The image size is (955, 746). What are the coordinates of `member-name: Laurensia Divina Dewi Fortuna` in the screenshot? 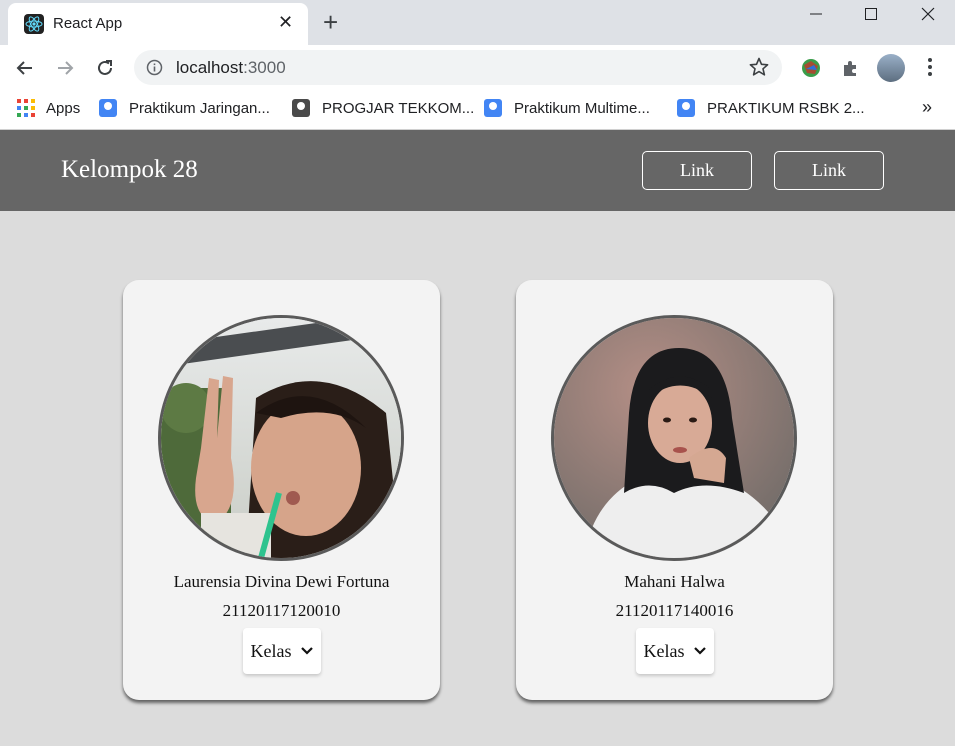 It's located at (281, 581).